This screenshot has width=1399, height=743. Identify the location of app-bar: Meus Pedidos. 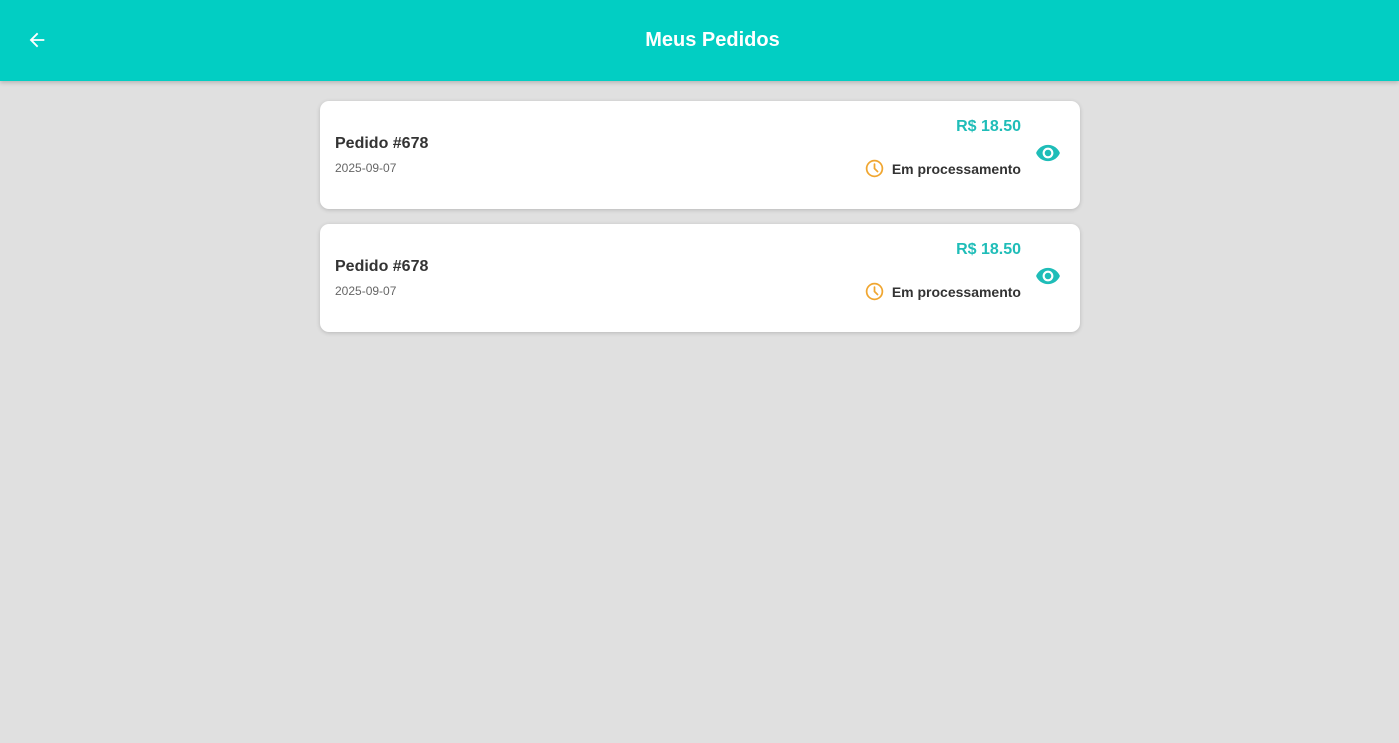
(699, 40).